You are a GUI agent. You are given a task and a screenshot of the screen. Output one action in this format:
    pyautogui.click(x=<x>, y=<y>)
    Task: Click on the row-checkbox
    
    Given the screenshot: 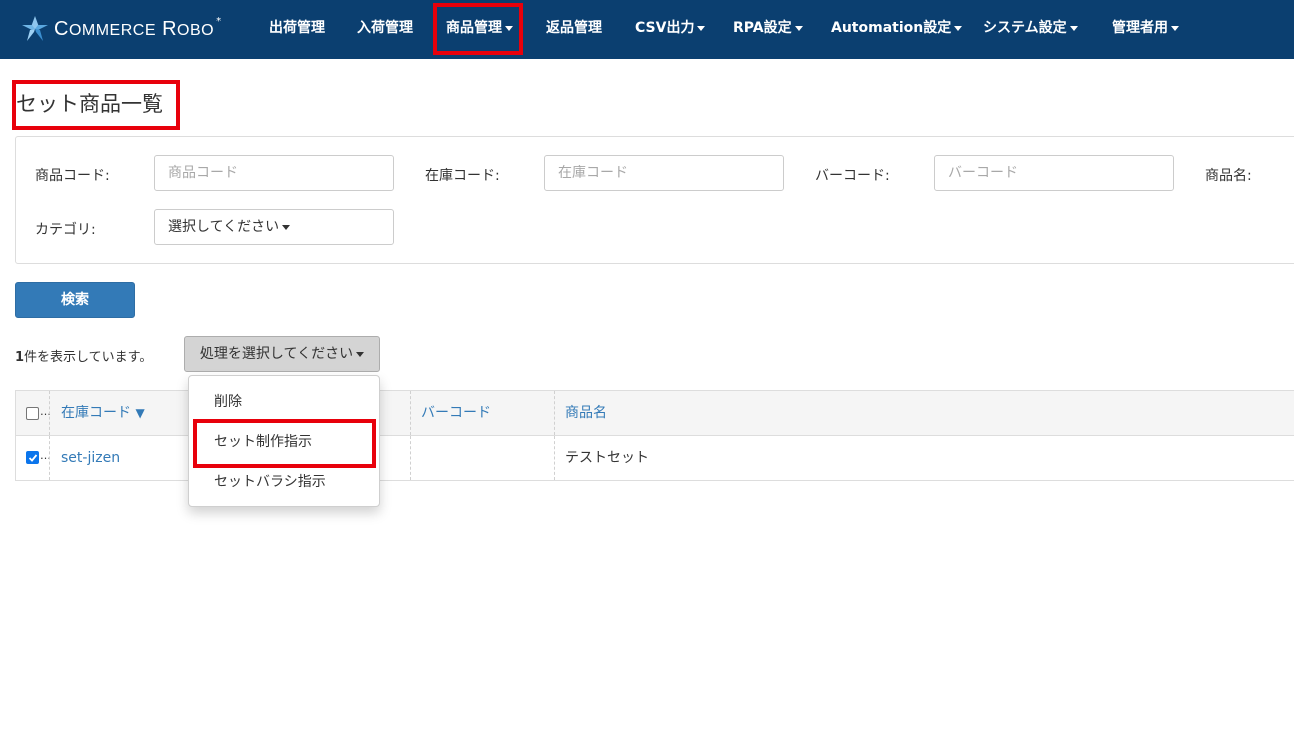 What is the action you would take?
    pyautogui.click(x=32, y=457)
    